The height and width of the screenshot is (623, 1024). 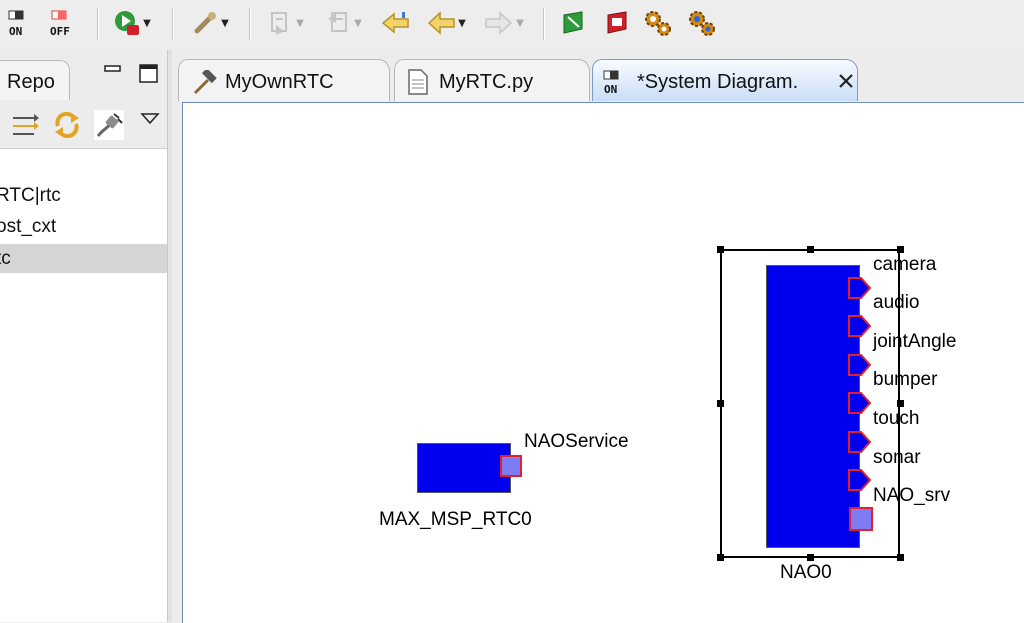 I want to click on out-port-sonar, so click(x=860, y=480).